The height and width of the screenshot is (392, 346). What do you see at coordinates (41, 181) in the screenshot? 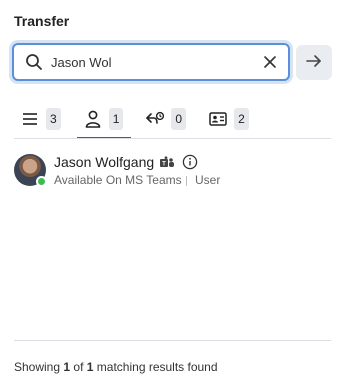
I see `presence-available-icon` at bounding box center [41, 181].